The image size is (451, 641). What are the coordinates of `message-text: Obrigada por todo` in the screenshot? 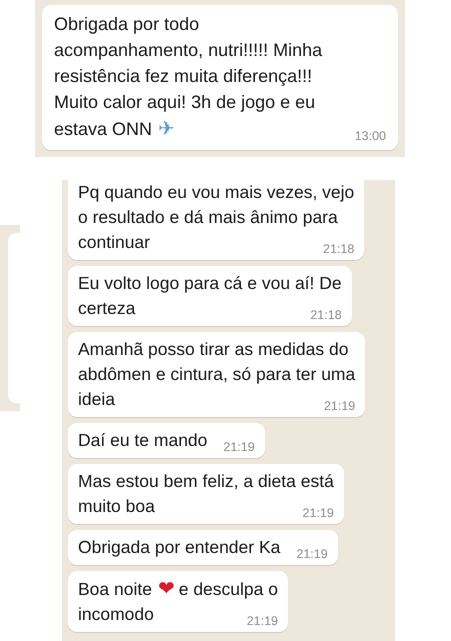 It's located at (127, 24).